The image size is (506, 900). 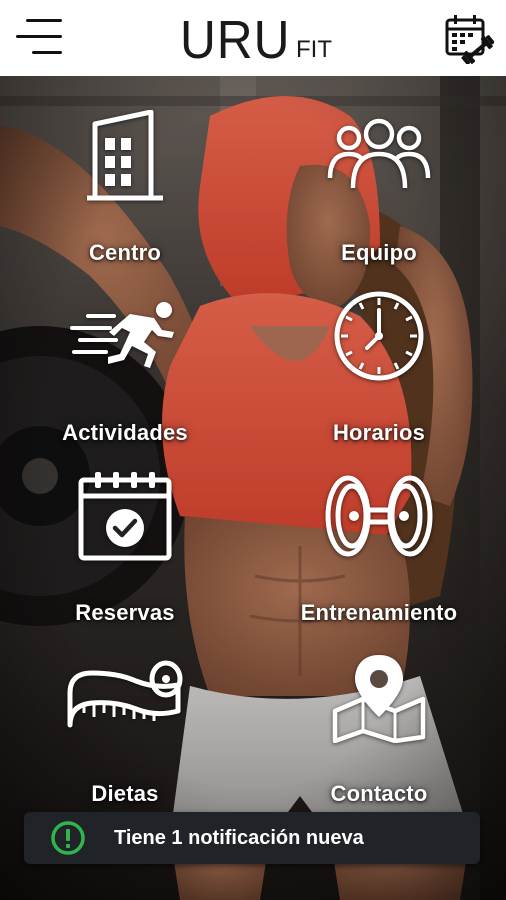 I want to click on app-logo: URU FIT, so click(x=256, y=38).